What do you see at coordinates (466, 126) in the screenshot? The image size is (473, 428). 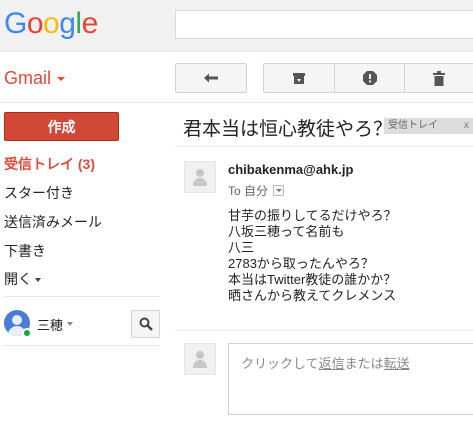 I see `close-icon: x` at bounding box center [466, 126].